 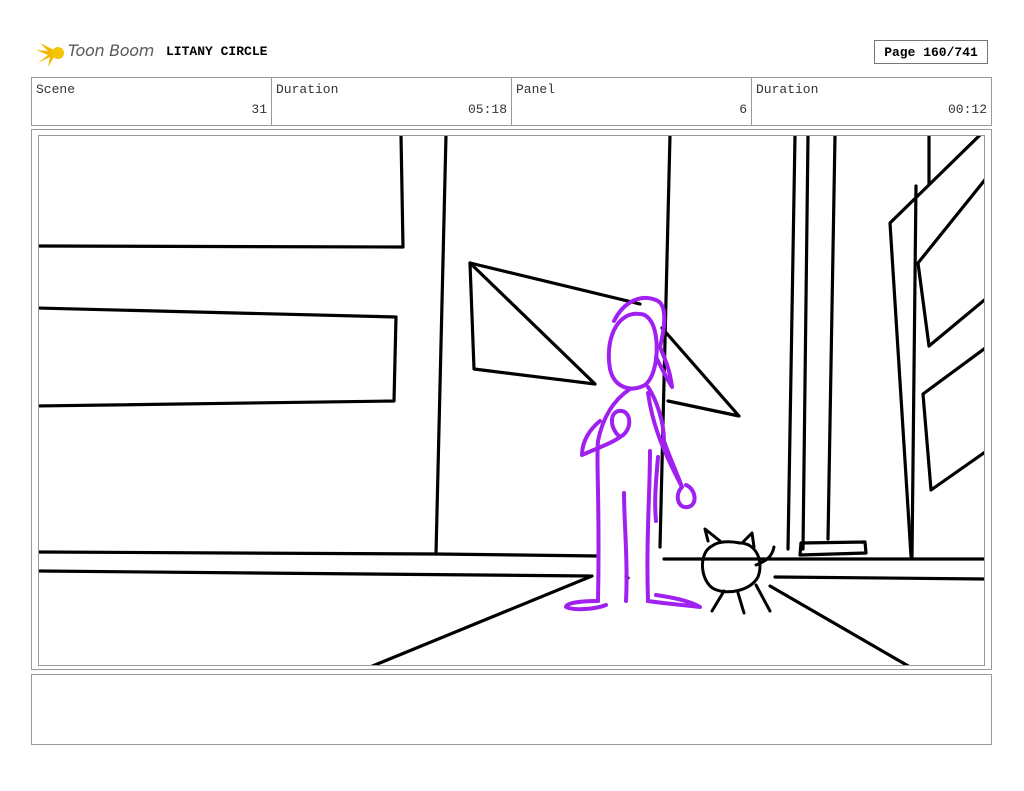 I want to click on scene-label: Scene, so click(x=56, y=89).